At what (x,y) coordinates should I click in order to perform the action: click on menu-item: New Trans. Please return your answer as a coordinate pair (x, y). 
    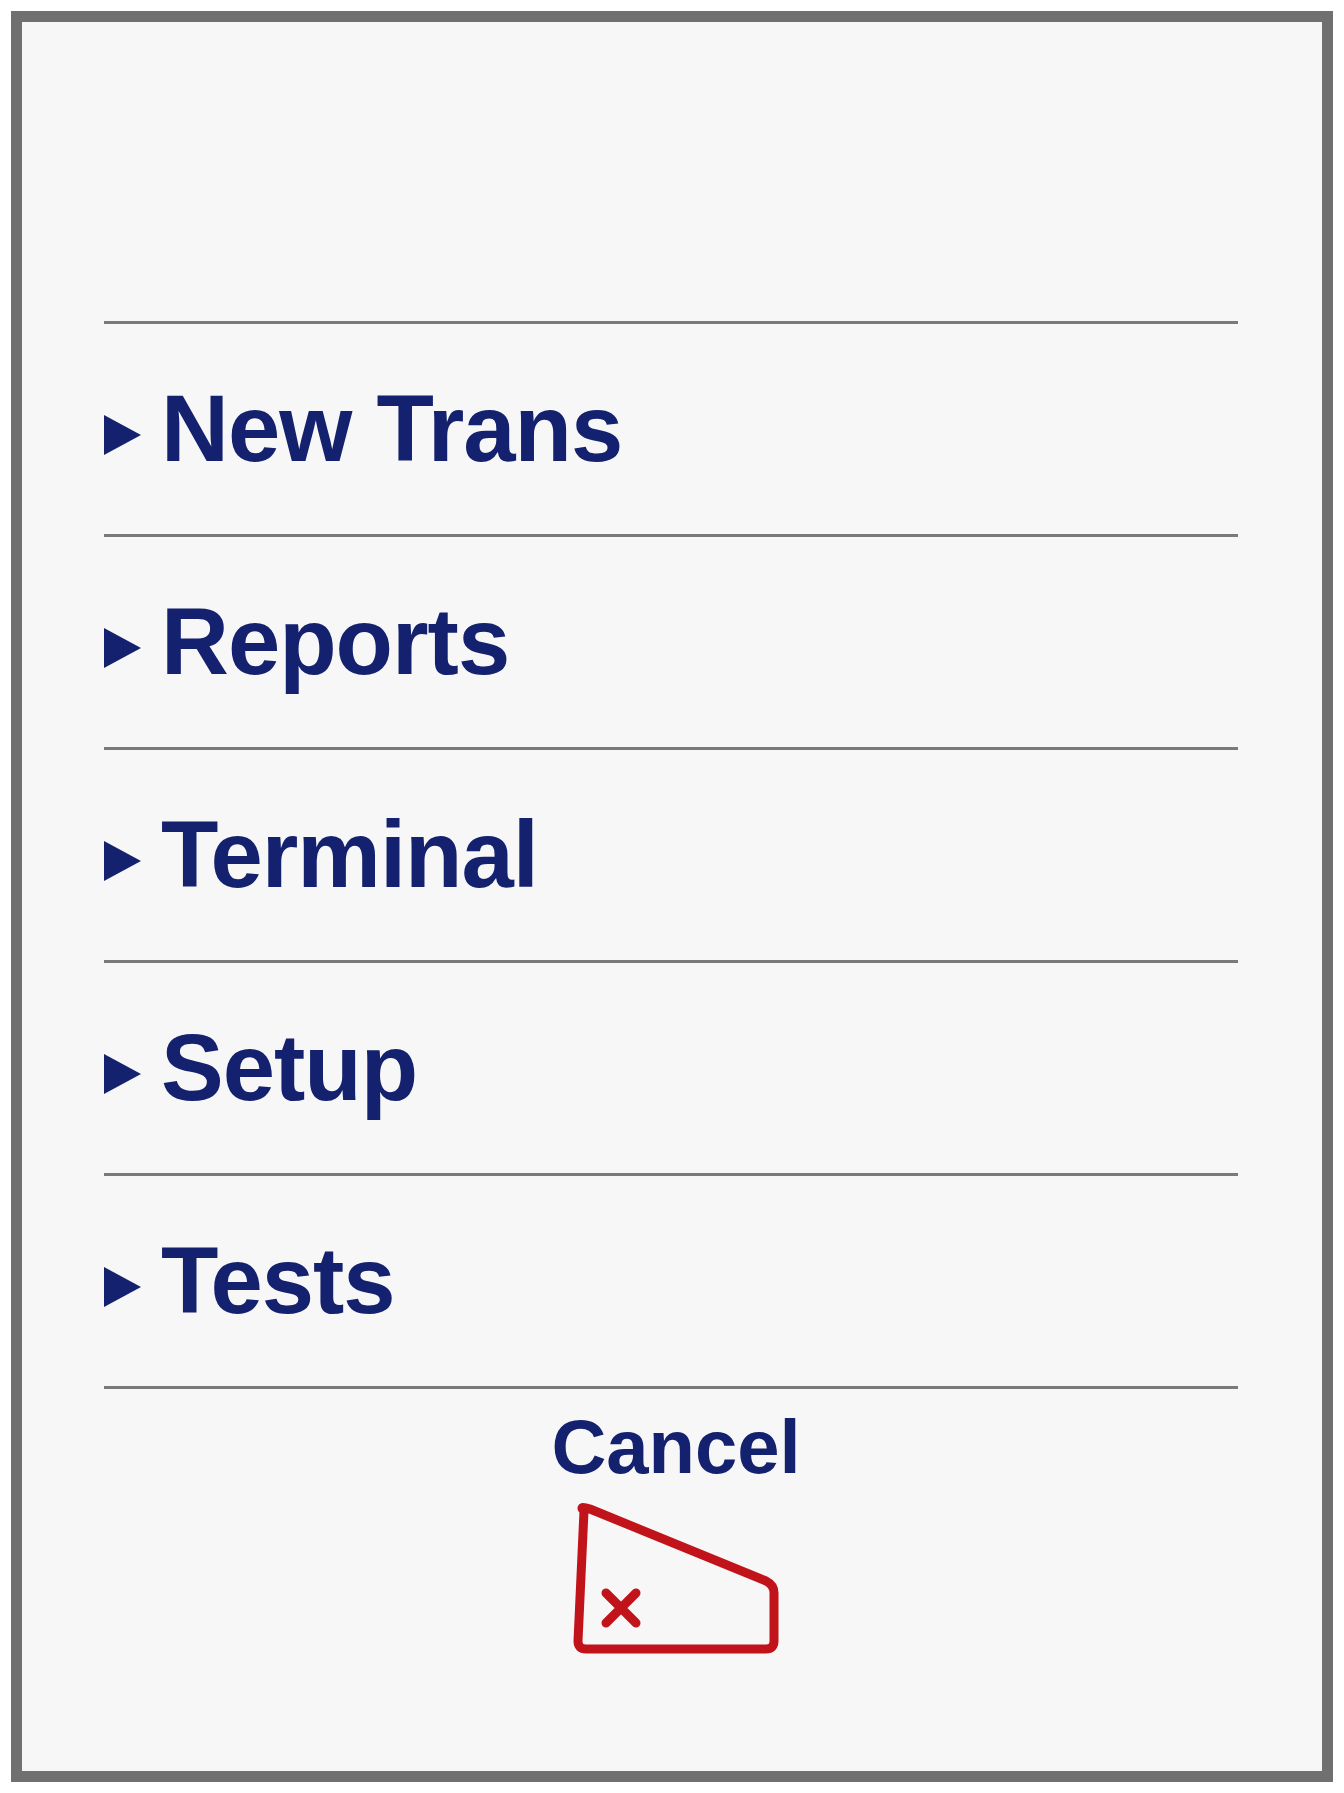
    Looking at the image, I should click on (671, 430).